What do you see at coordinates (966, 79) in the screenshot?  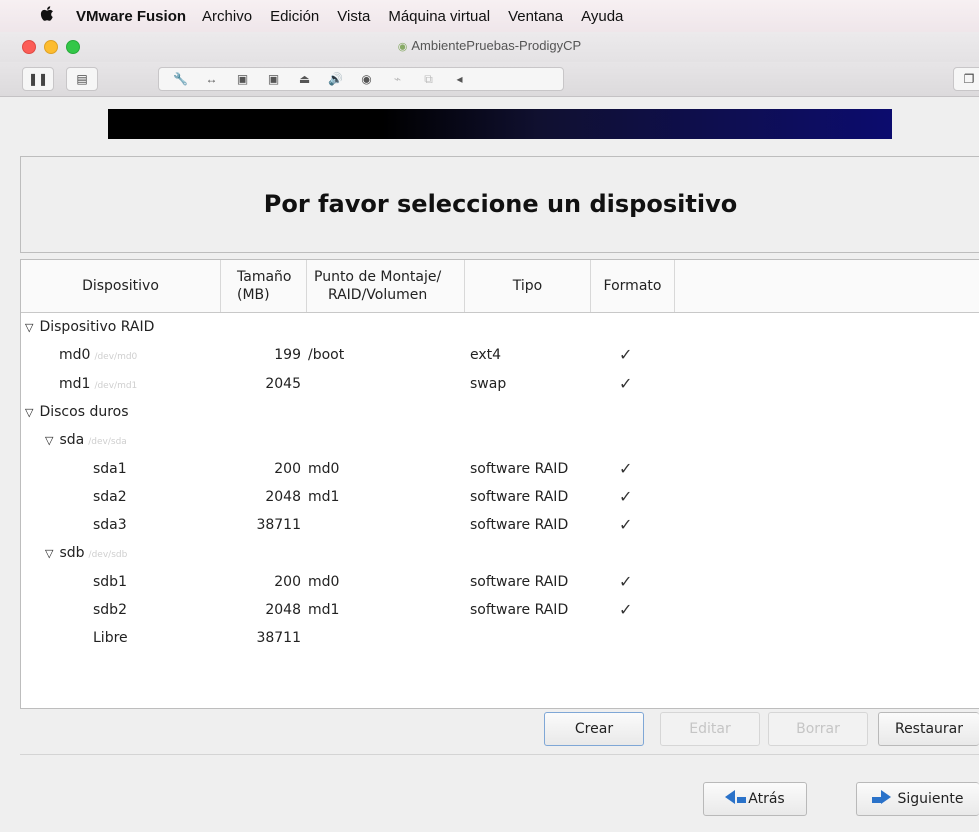 I see `fullscreen-button: ❐` at bounding box center [966, 79].